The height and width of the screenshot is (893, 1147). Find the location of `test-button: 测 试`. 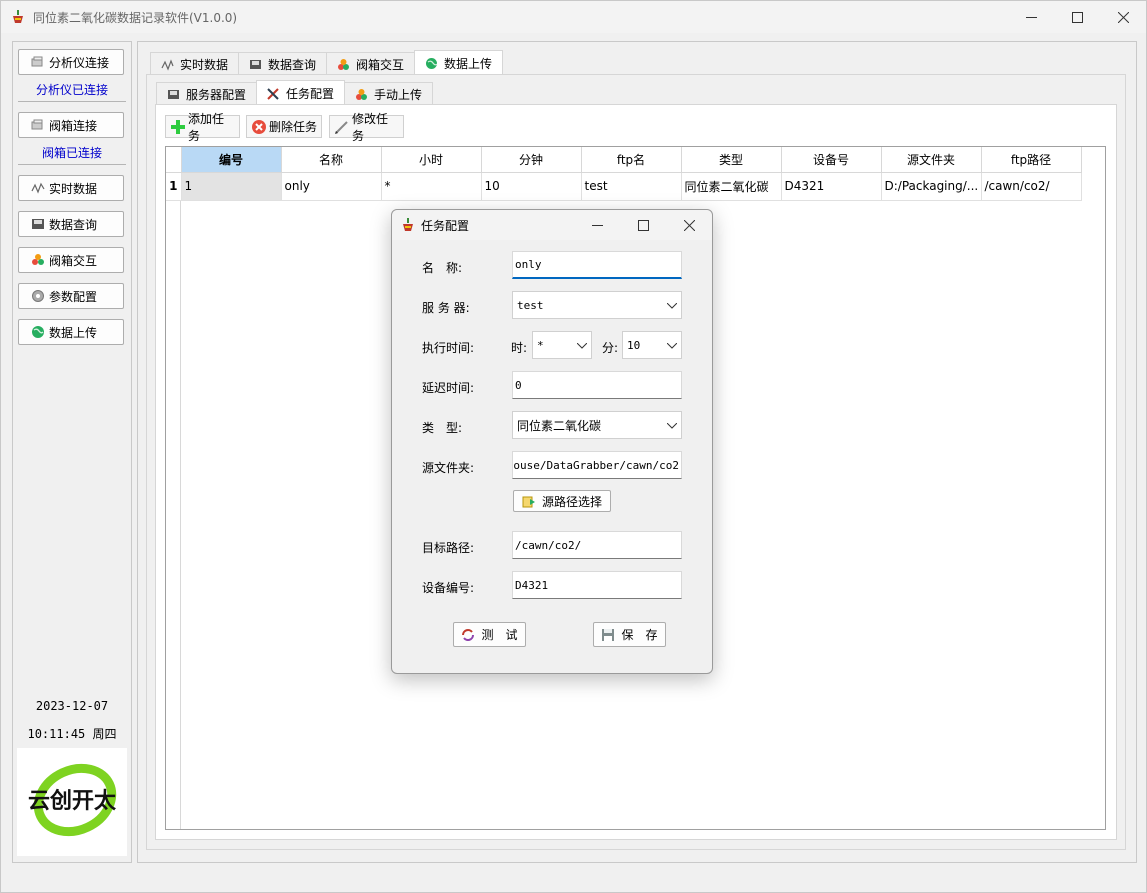

test-button: 测 试 is located at coordinates (489, 634).